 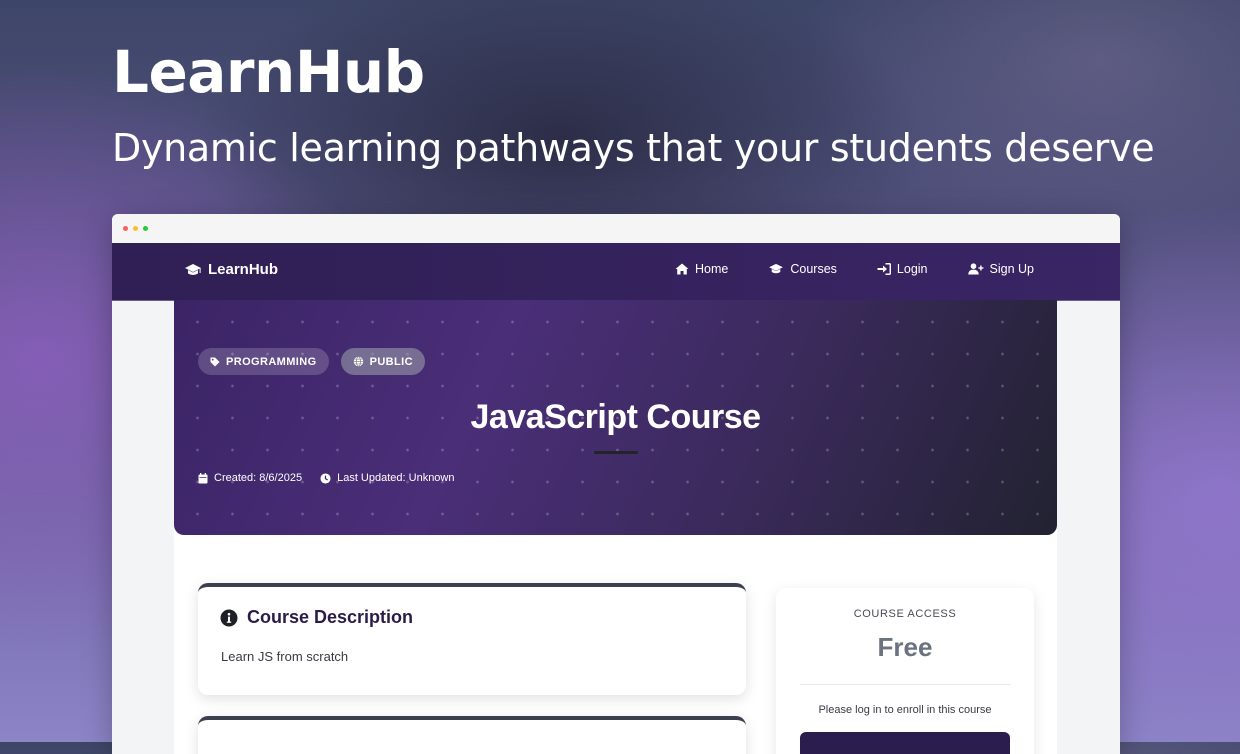 What do you see at coordinates (396, 478) in the screenshot?
I see `updated-date-text: Last Updated: Unknown` at bounding box center [396, 478].